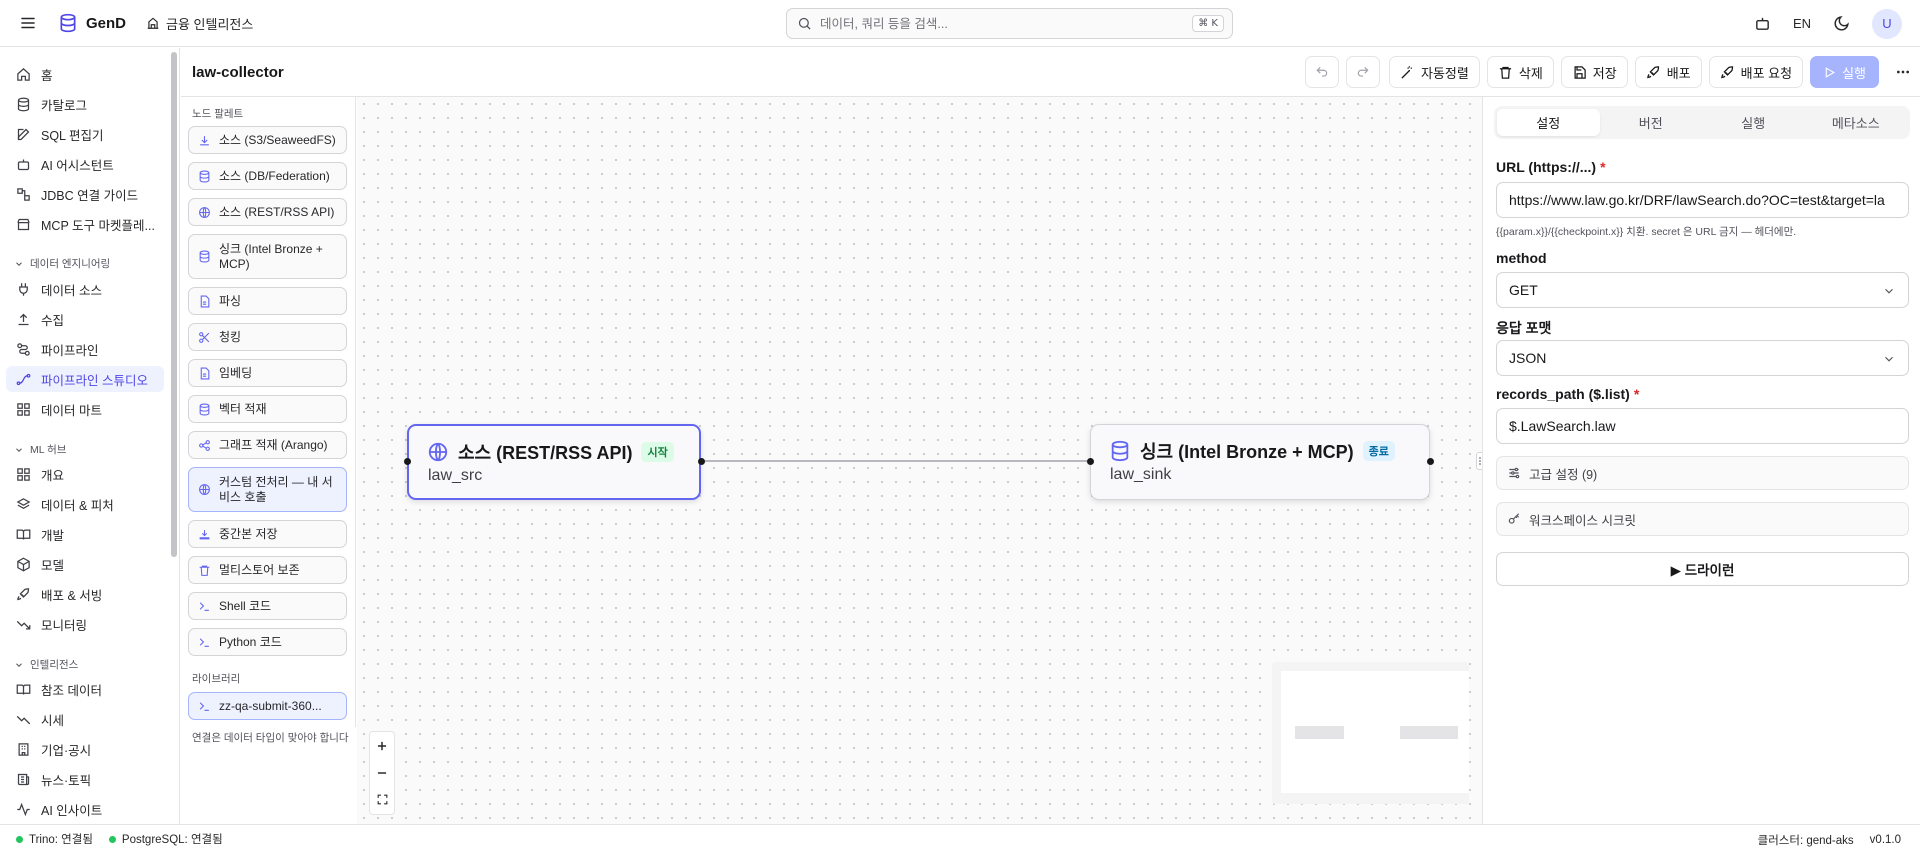  What do you see at coordinates (1841, 23) in the screenshot?
I see `moon-icon` at bounding box center [1841, 23].